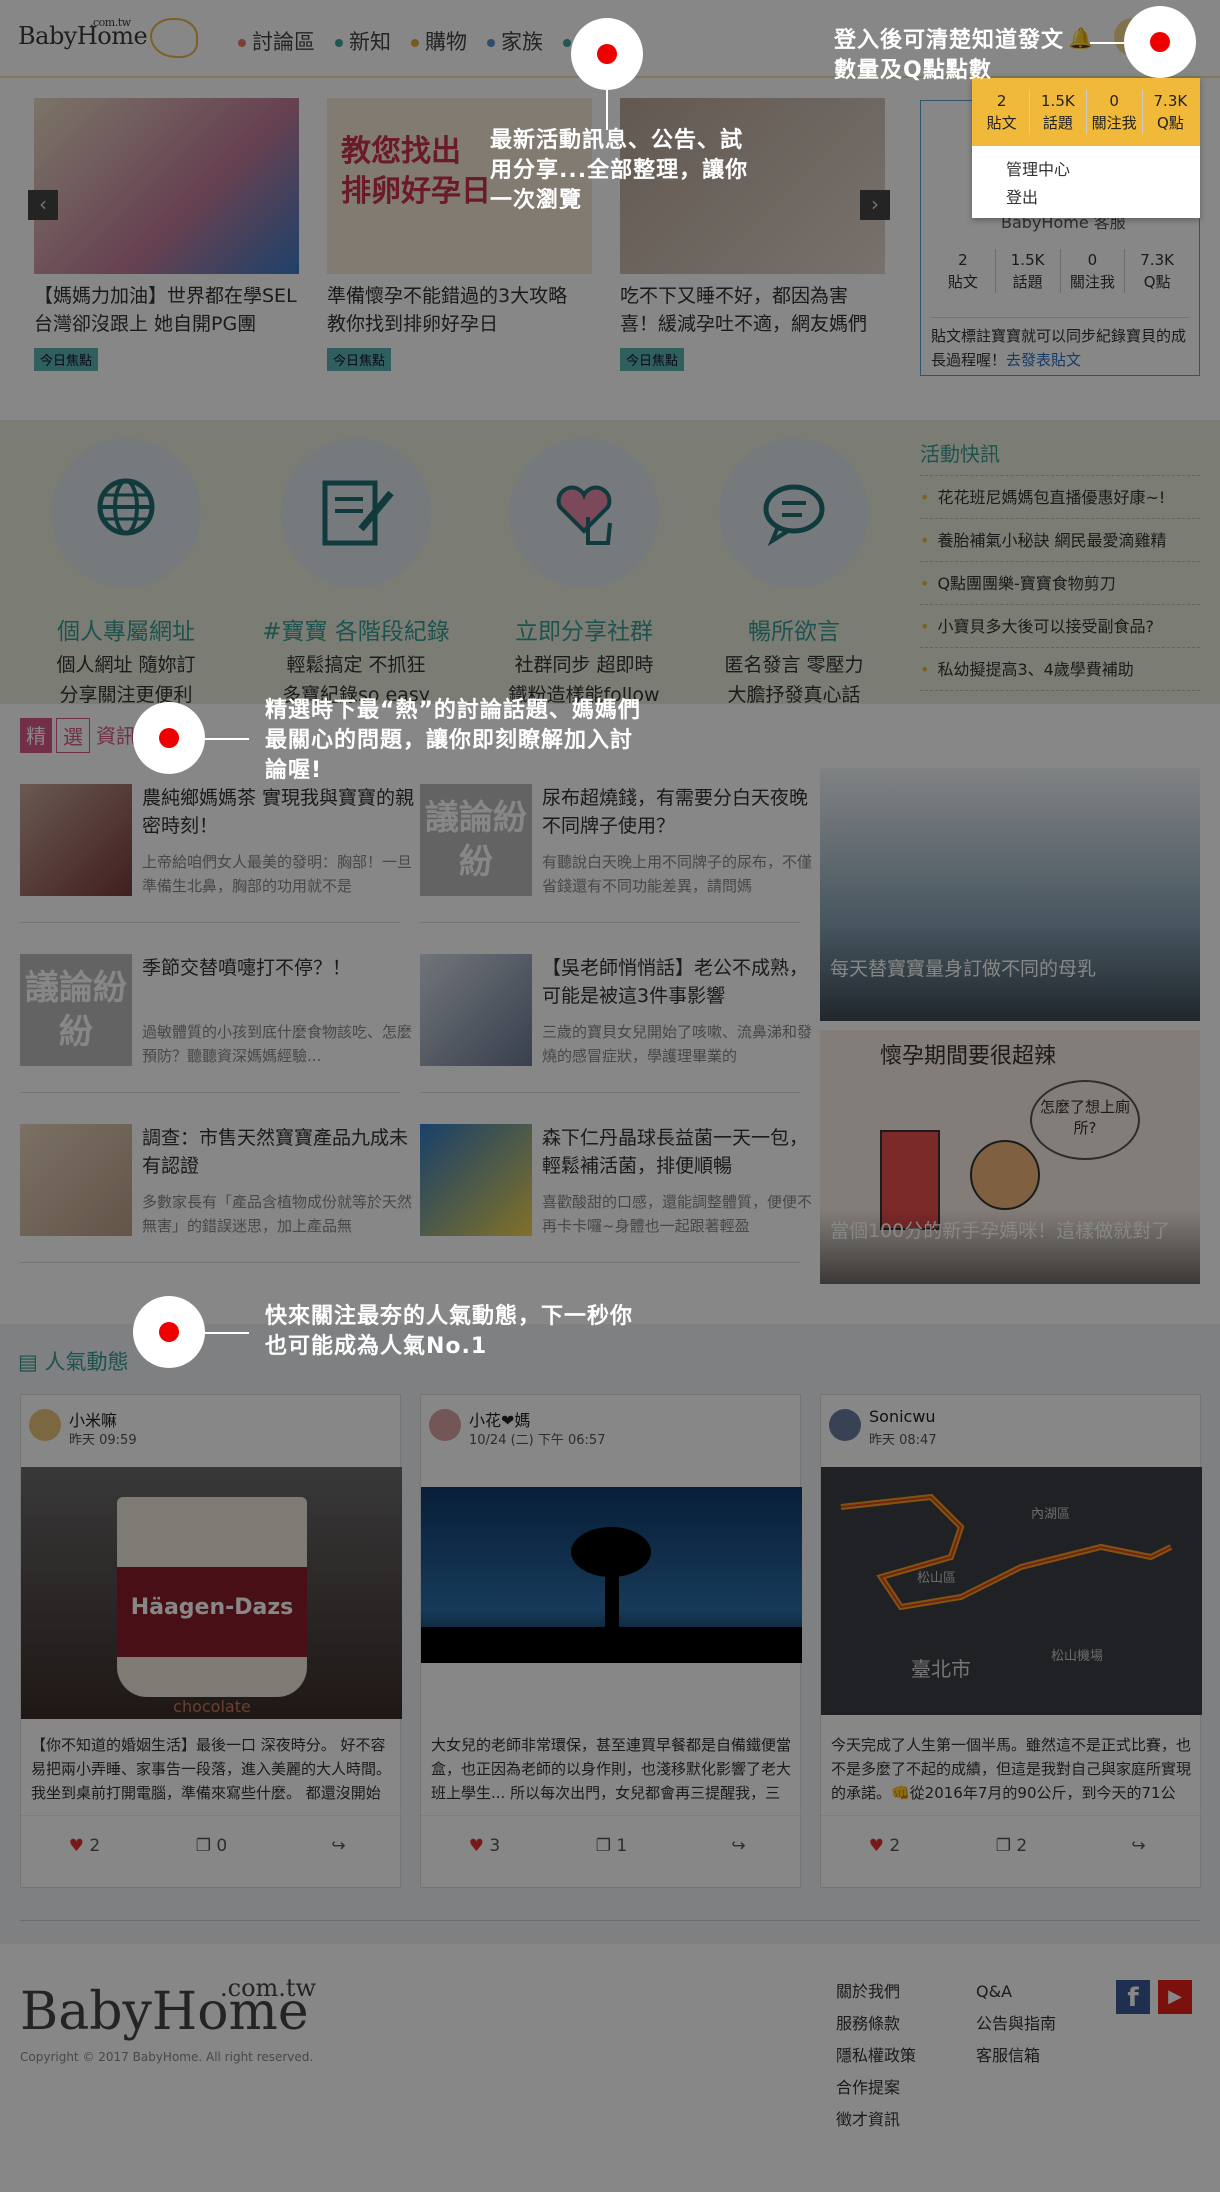  Describe the element at coordinates (1115, 112) in the screenshot. I see `stat-followers: 0 關注我` at that location.